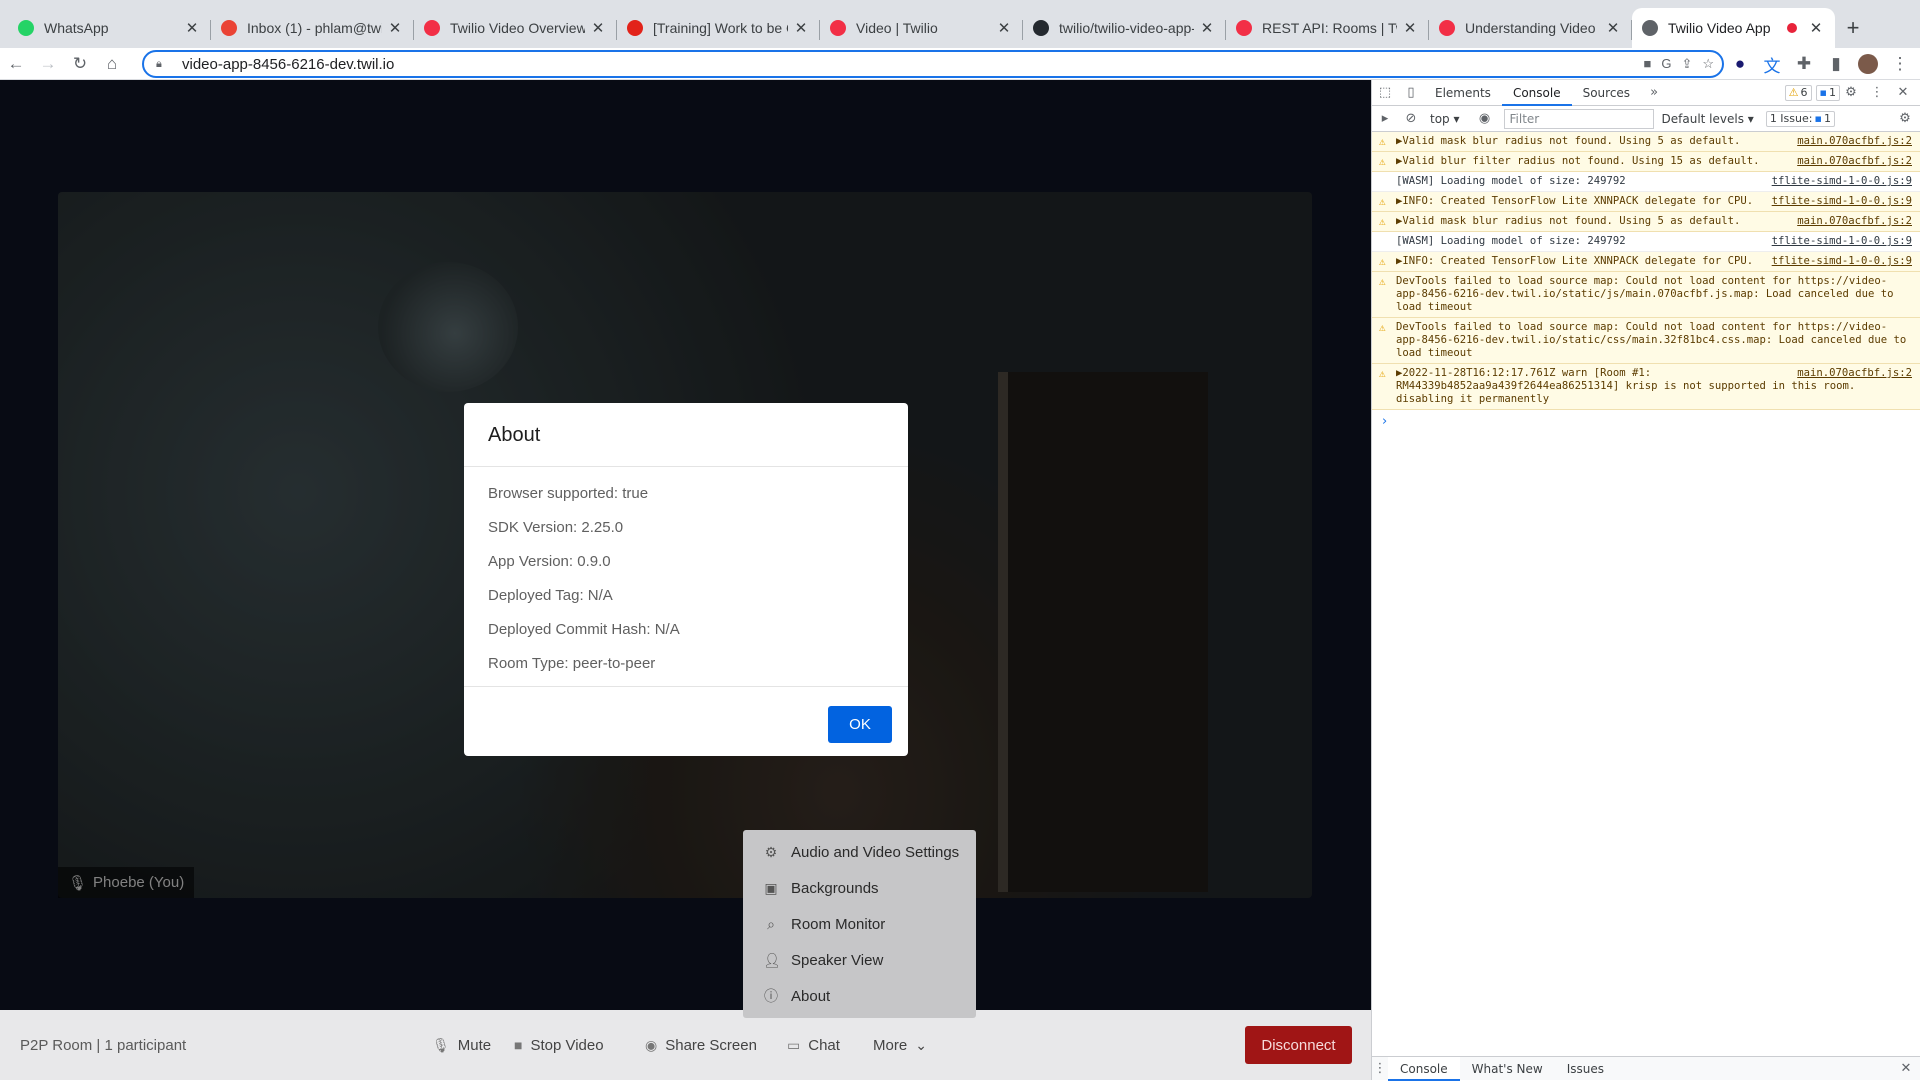  Describe the element at coordinates (1445, 119) in the screenshot. I see `context-select: top ▾` at that location.